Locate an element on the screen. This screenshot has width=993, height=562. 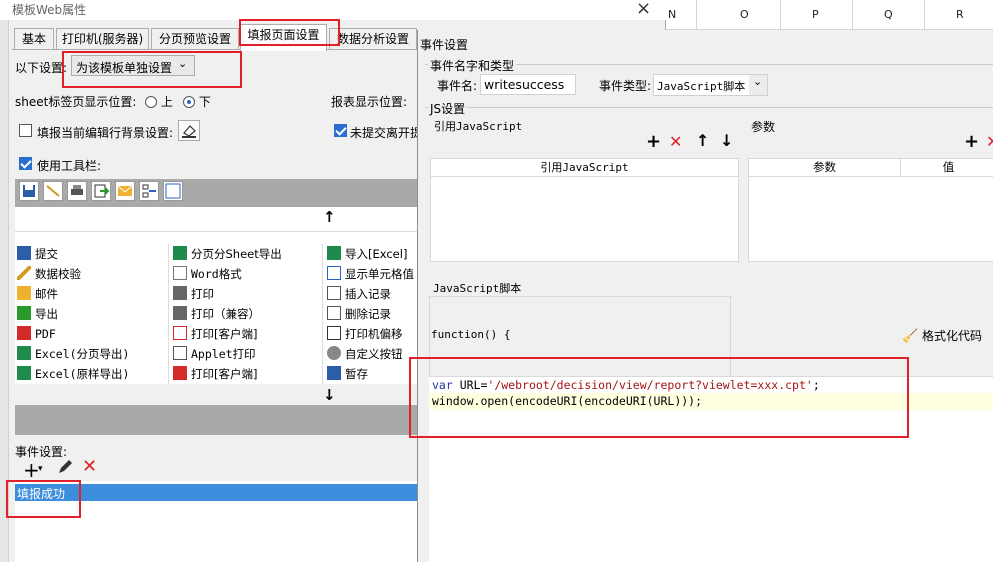
close-icon: × is located at coordinates (643, 9).